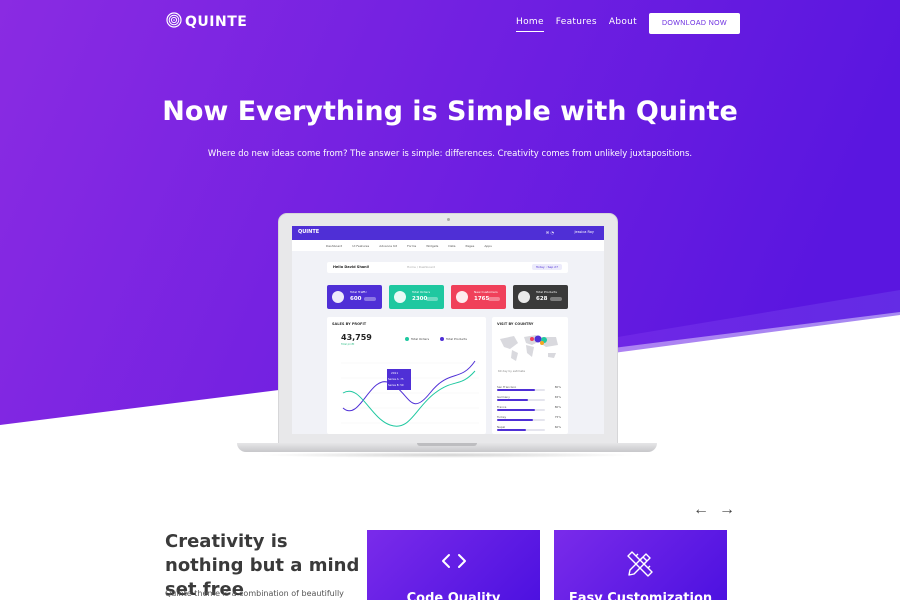  What do you see at coordinates (478, 297) in the screenshot?
I see `stat-tile-customers: New Customers 1765` at bounding box center [478, 297].